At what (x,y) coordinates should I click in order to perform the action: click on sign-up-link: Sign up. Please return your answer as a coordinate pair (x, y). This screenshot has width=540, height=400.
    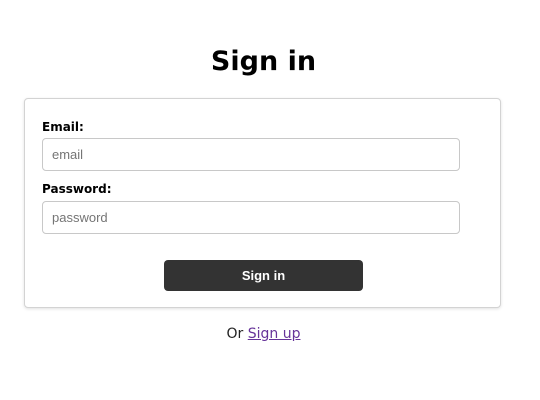
    Looking at the image, I should click on (274, 334).